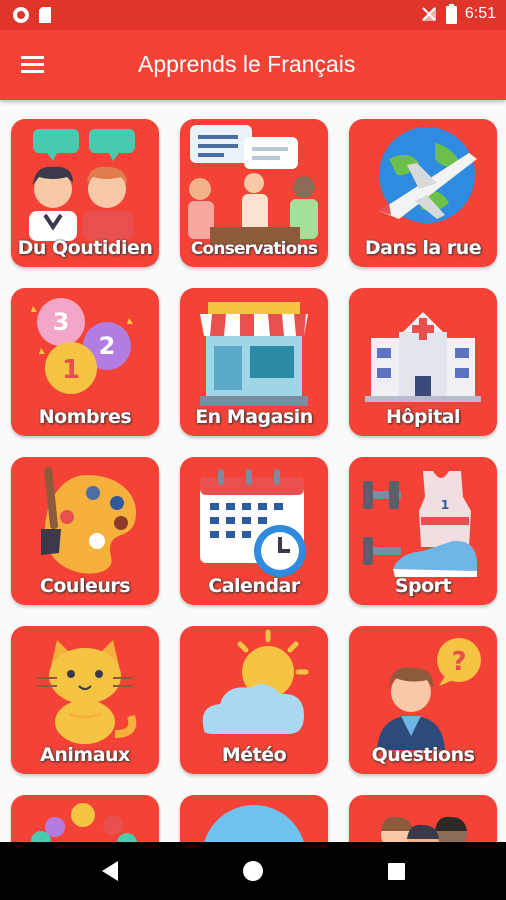 This screenshot has width=506, height=900. I want to click on status-bar: 6:51, so click(253, 15).